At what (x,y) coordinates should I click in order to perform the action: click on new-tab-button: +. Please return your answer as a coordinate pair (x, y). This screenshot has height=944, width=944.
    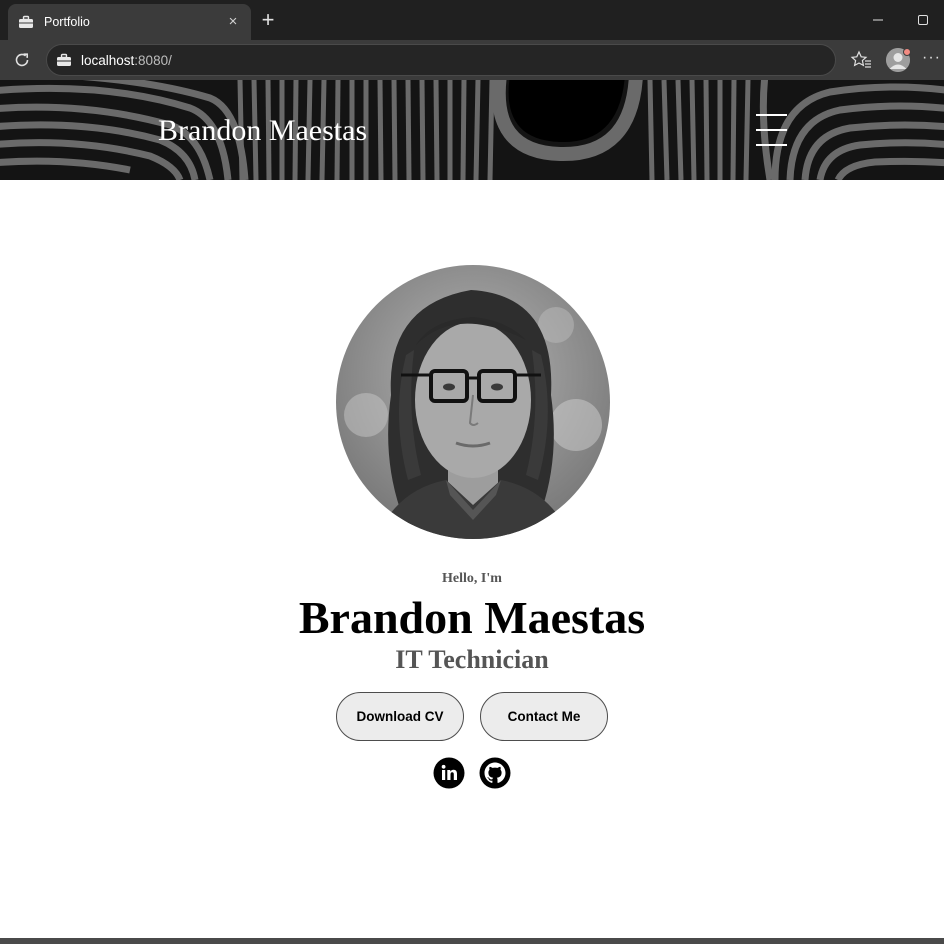
    Looking at the image, I should click on (268, 20).